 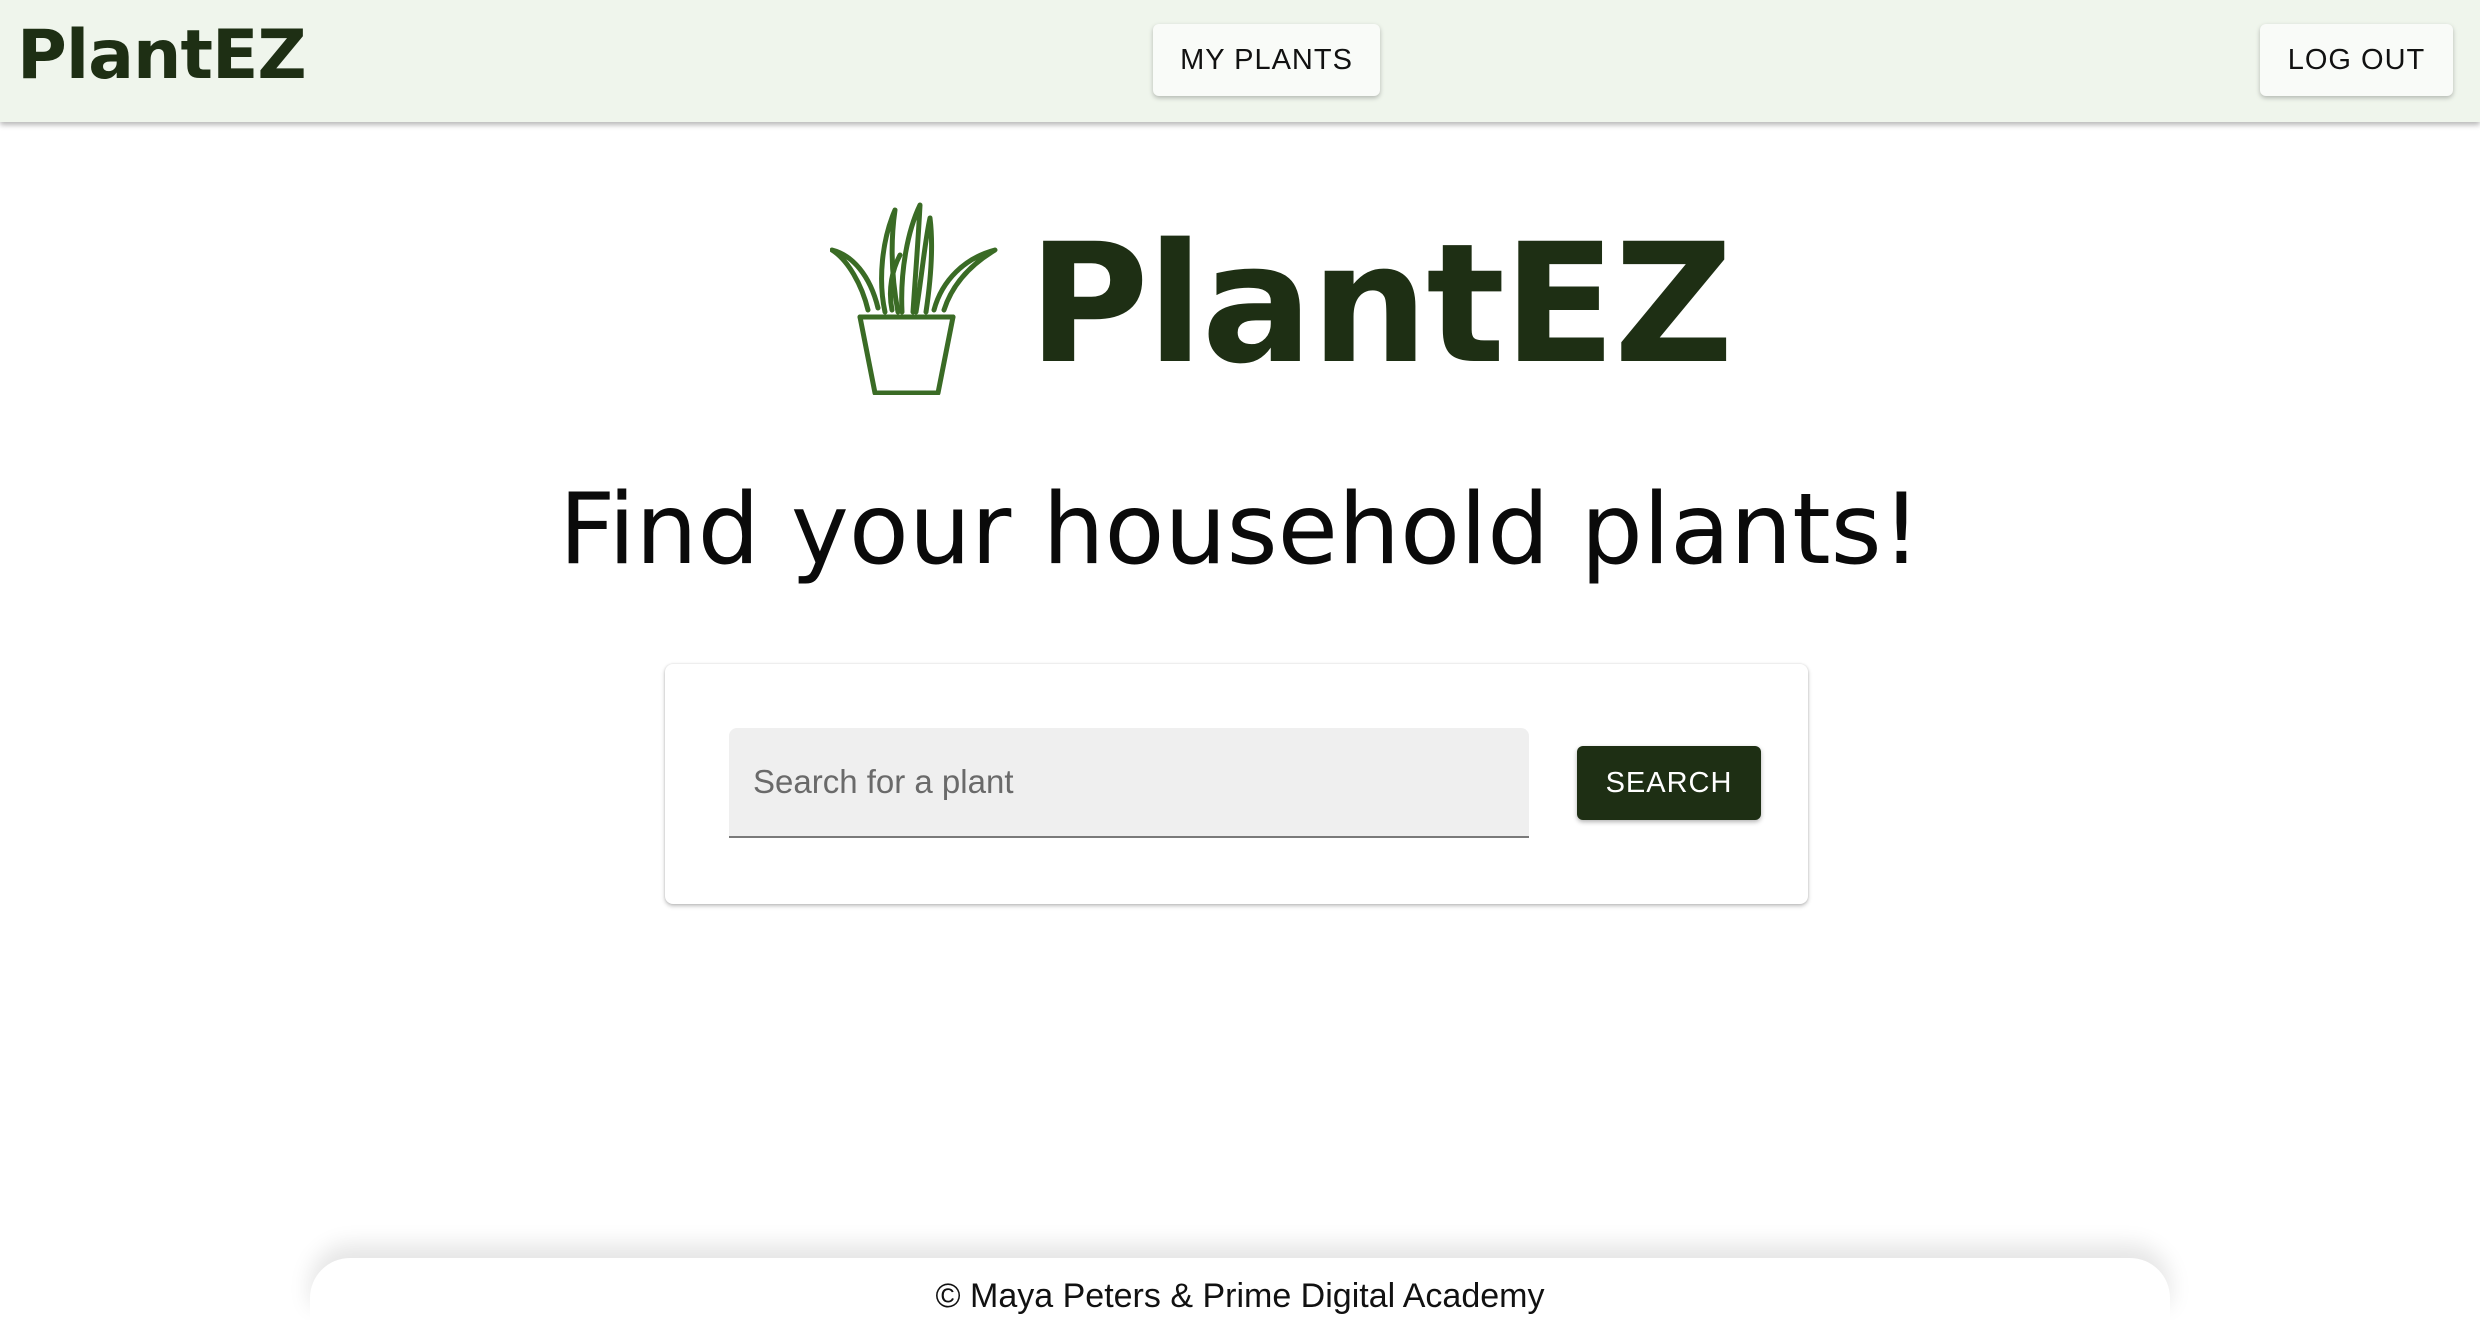 What do you see at coordinates (1240, 530) in the screenshot?
I see `page-headline: Find your household plants!` at bounding box center [1240, 530].